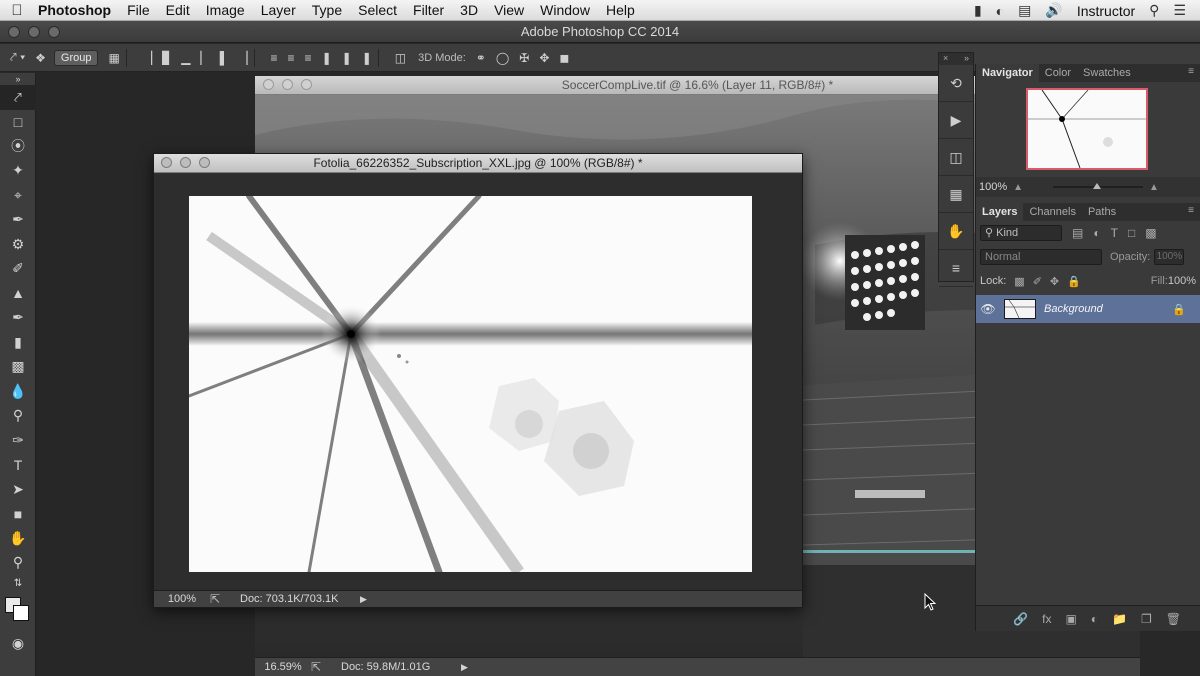  Describe the element at coordinates (224, 58) in the screenshot. I see `align-hcenter-icon: ▌` at that location.